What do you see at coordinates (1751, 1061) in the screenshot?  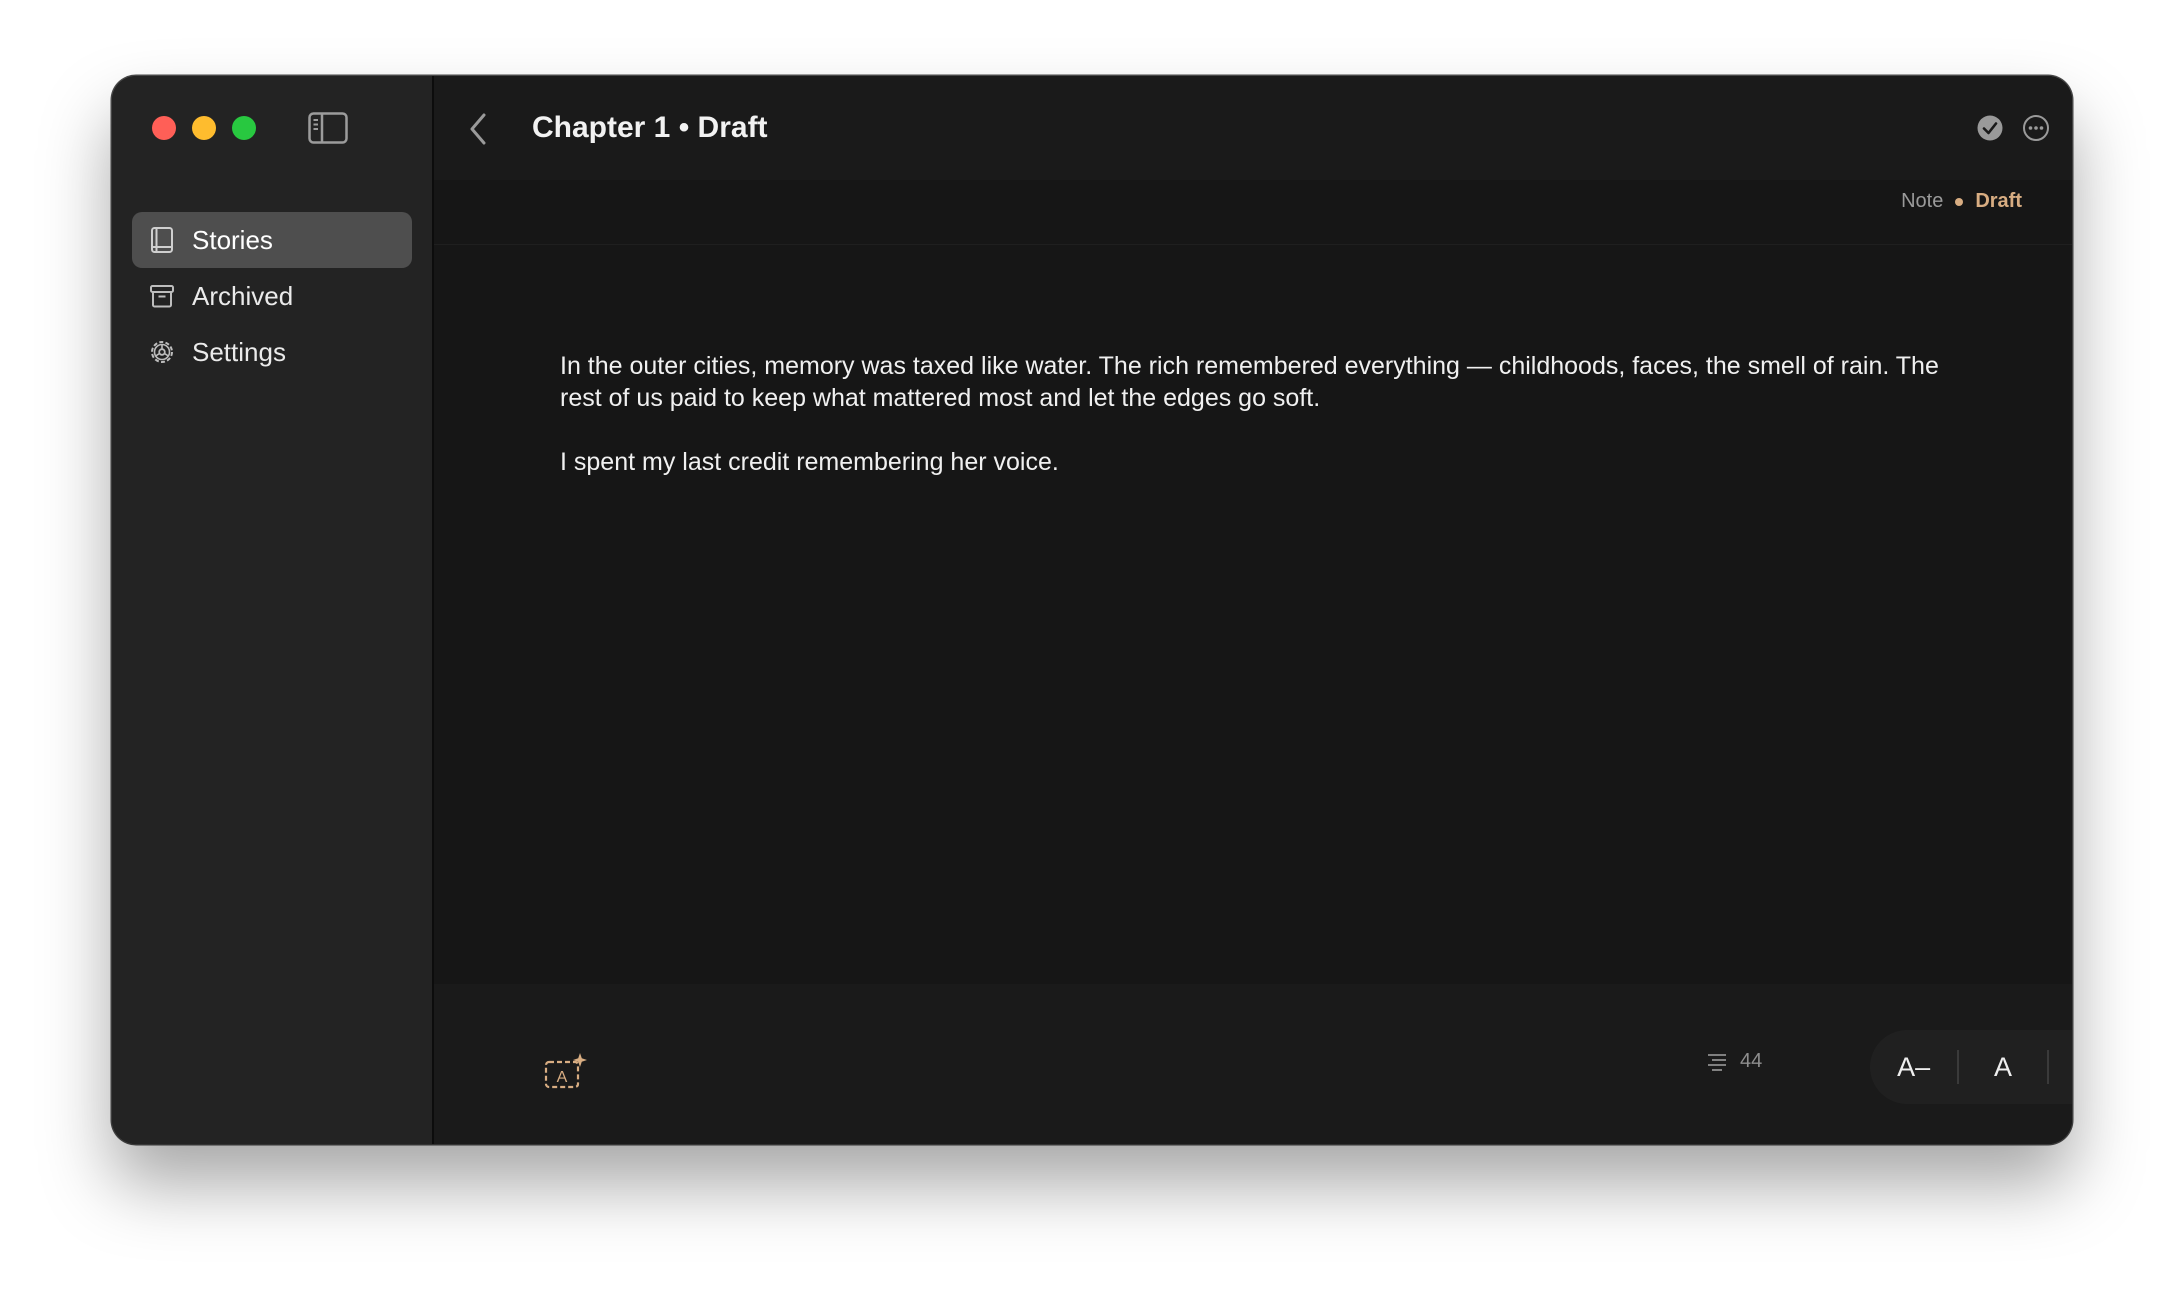 I see `word-count-value: 44` at bounding box center [1751, 1061].